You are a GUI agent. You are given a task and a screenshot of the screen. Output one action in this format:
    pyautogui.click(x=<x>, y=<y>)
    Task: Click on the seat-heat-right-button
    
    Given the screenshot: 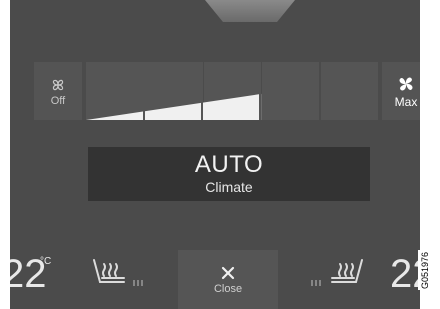 What is the action you would take?
    pyautogui.click(x=336, y=275)
    